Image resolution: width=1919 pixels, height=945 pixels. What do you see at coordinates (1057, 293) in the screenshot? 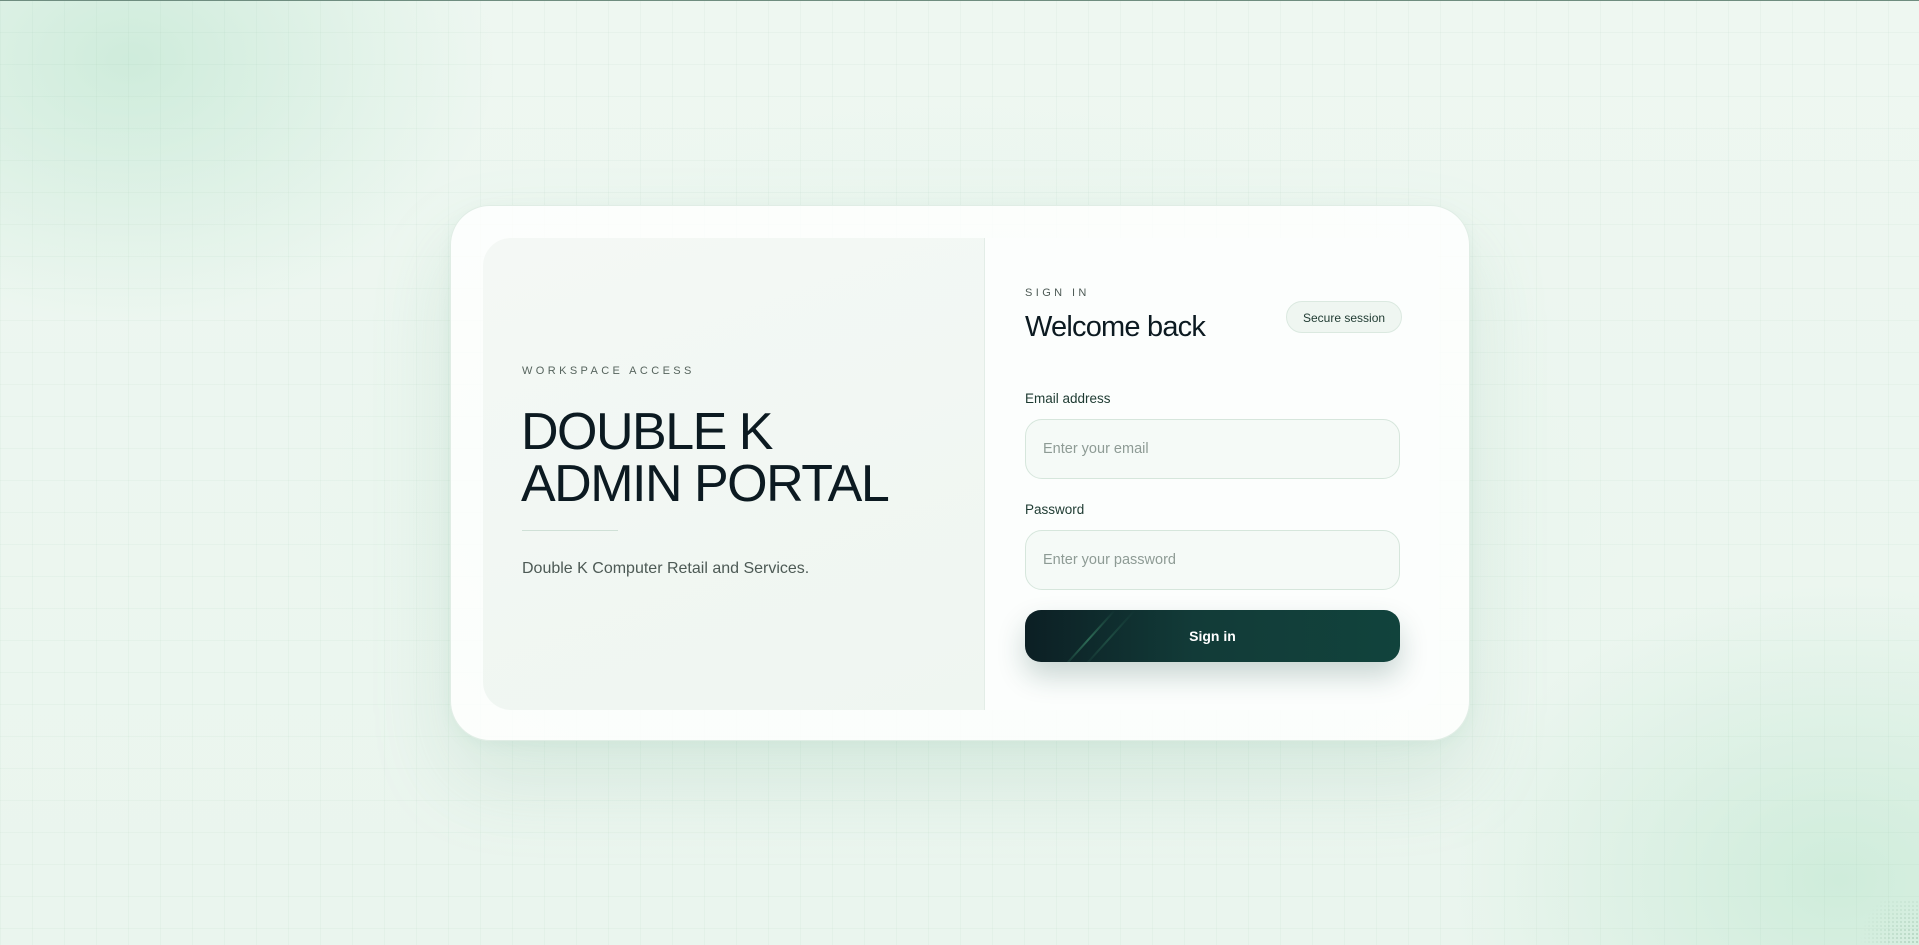
I see `signin-eyebrow: SIGN IN` at bounding box center [1057, 293].